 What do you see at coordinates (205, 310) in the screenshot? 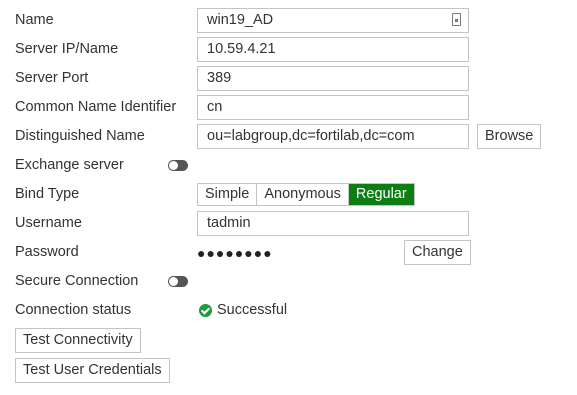
I see `check-circle-icon` at bounding box center [205, 310].